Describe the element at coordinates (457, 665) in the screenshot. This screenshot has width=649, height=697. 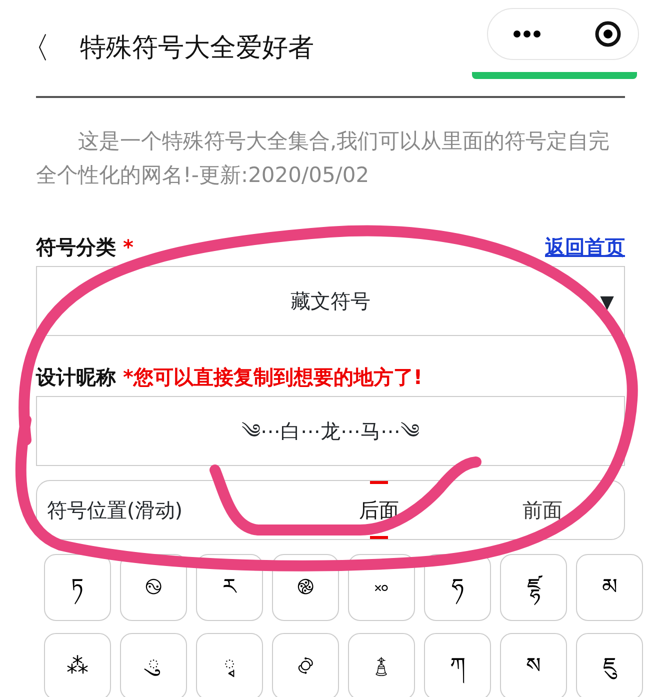
I see `symbol-button: ཀ` at that location.